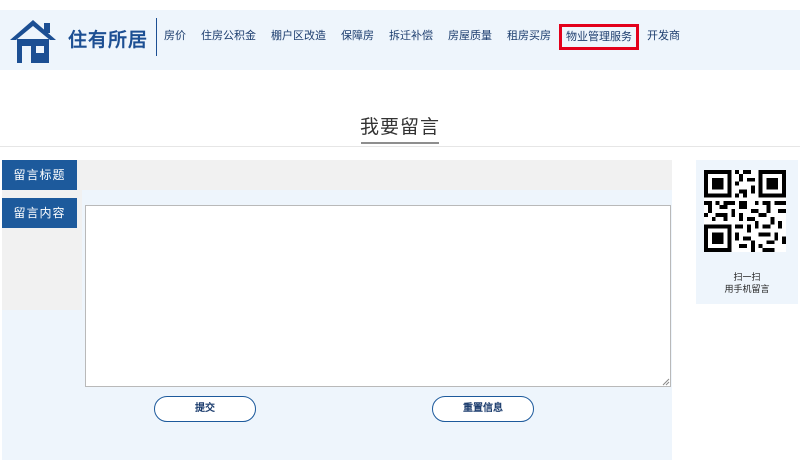 This screenshot has width=800, height=469. What do you see at coordinates (400, 146) in the screenshot?
I see `section-divider` at bounding box center [400, 146].